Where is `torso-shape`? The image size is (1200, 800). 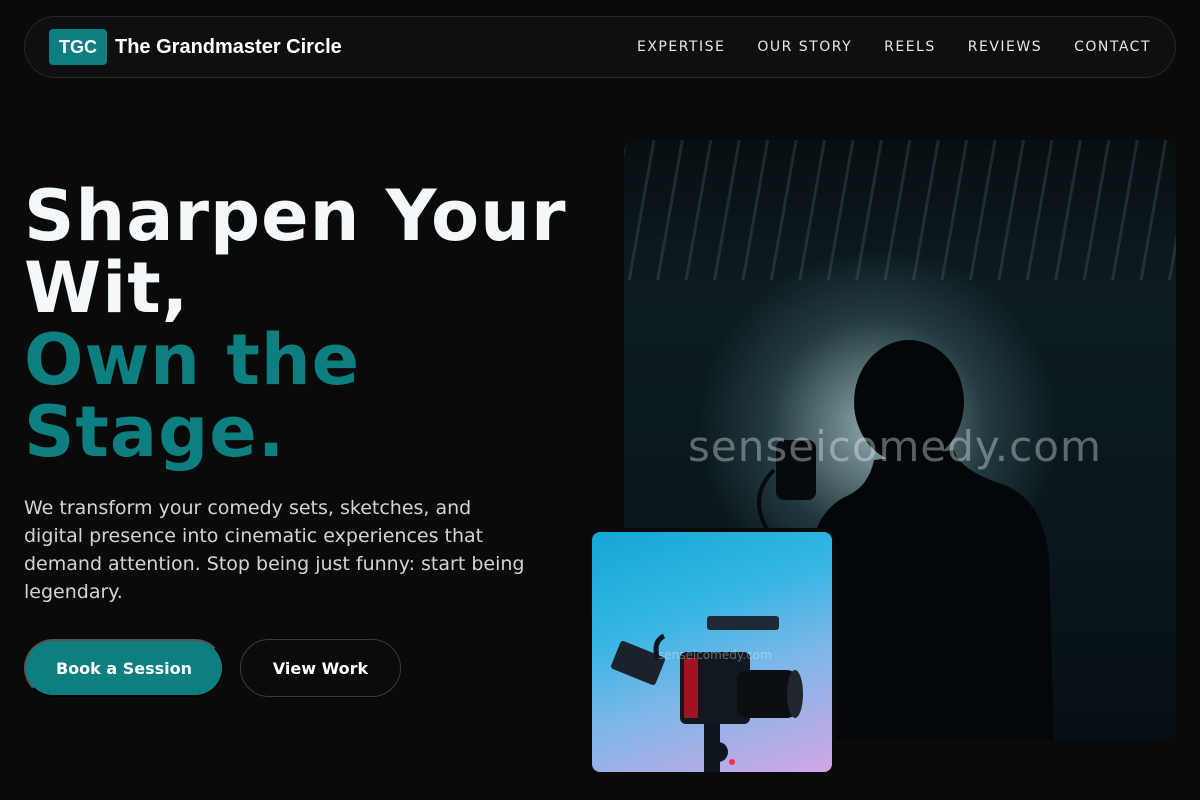 torso-shape is located at coordinates (926, 595).